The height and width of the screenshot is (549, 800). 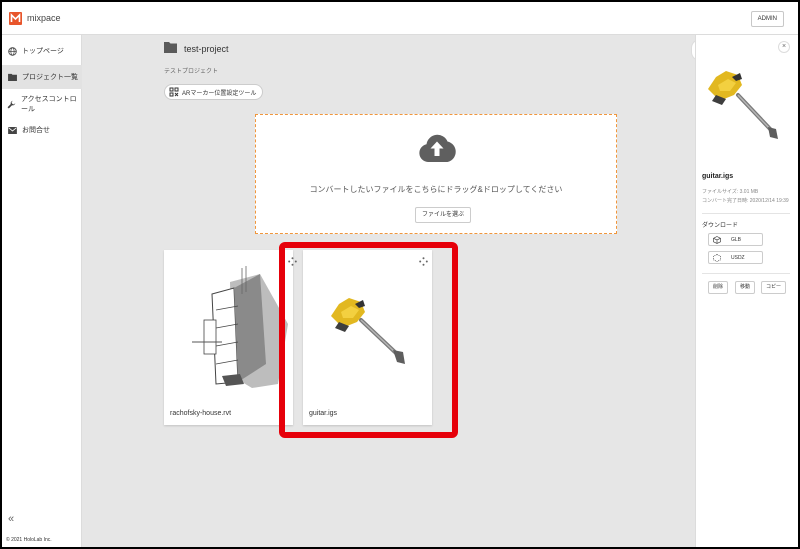 What do you see at coordinates (717, 257) in the screenshot?
I see `ar-icon` at bounding box center [717, 257].